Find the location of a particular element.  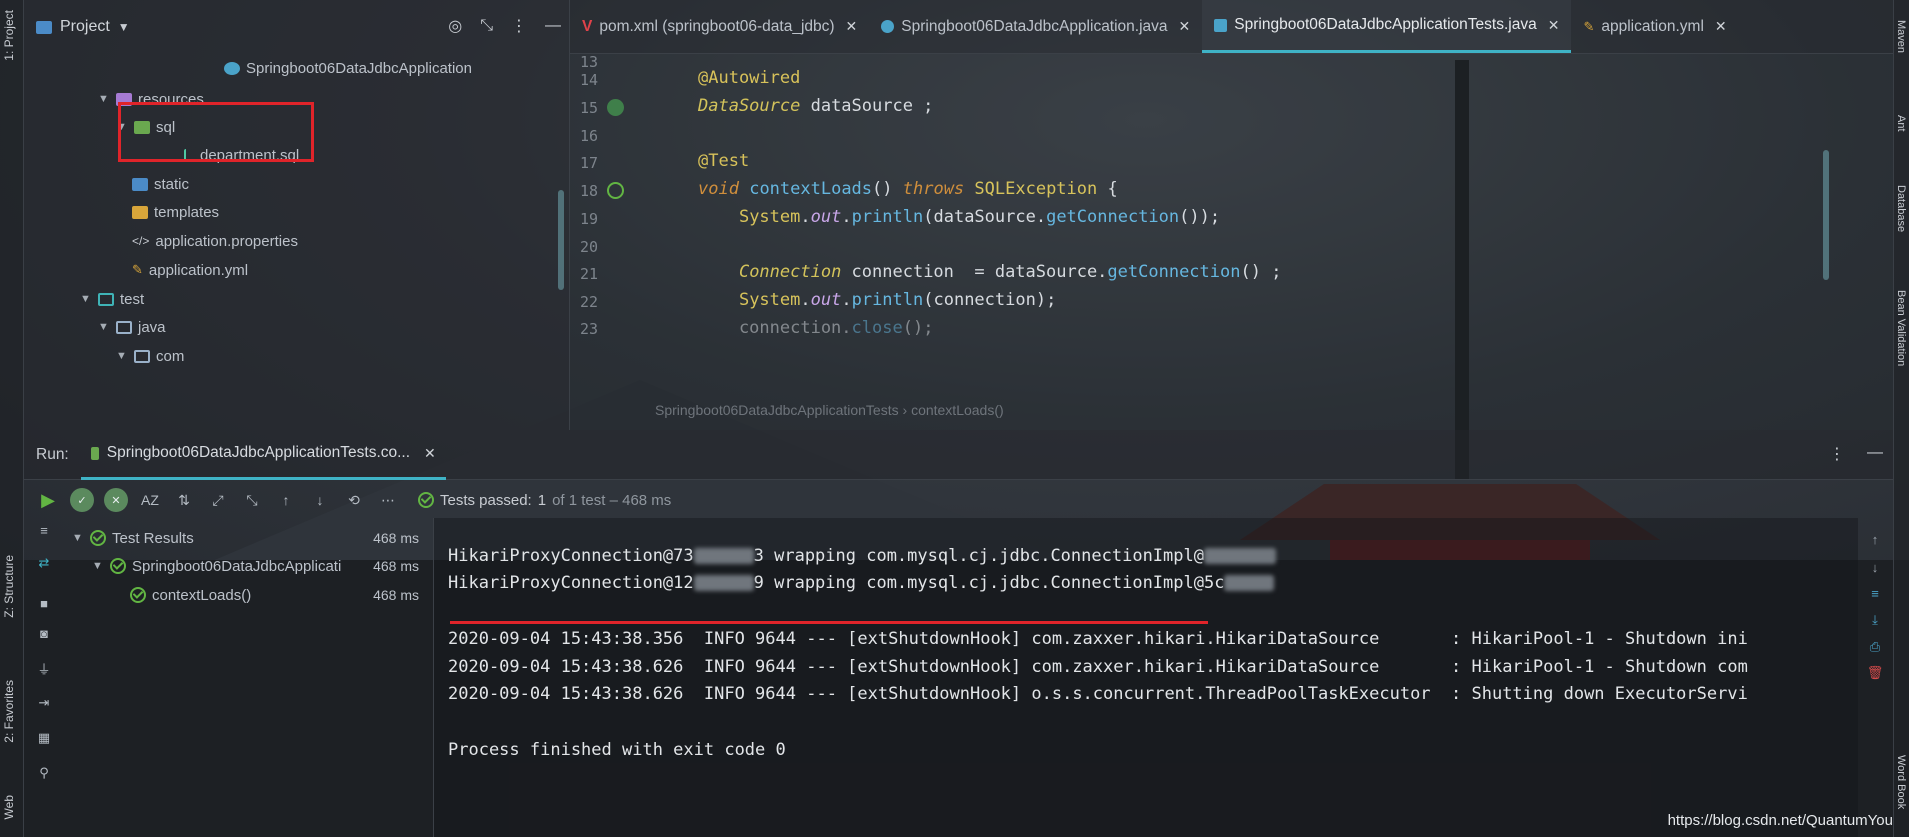

test-results-root: ▼ Test Results 468 ms is located at coordinates (249, 538).